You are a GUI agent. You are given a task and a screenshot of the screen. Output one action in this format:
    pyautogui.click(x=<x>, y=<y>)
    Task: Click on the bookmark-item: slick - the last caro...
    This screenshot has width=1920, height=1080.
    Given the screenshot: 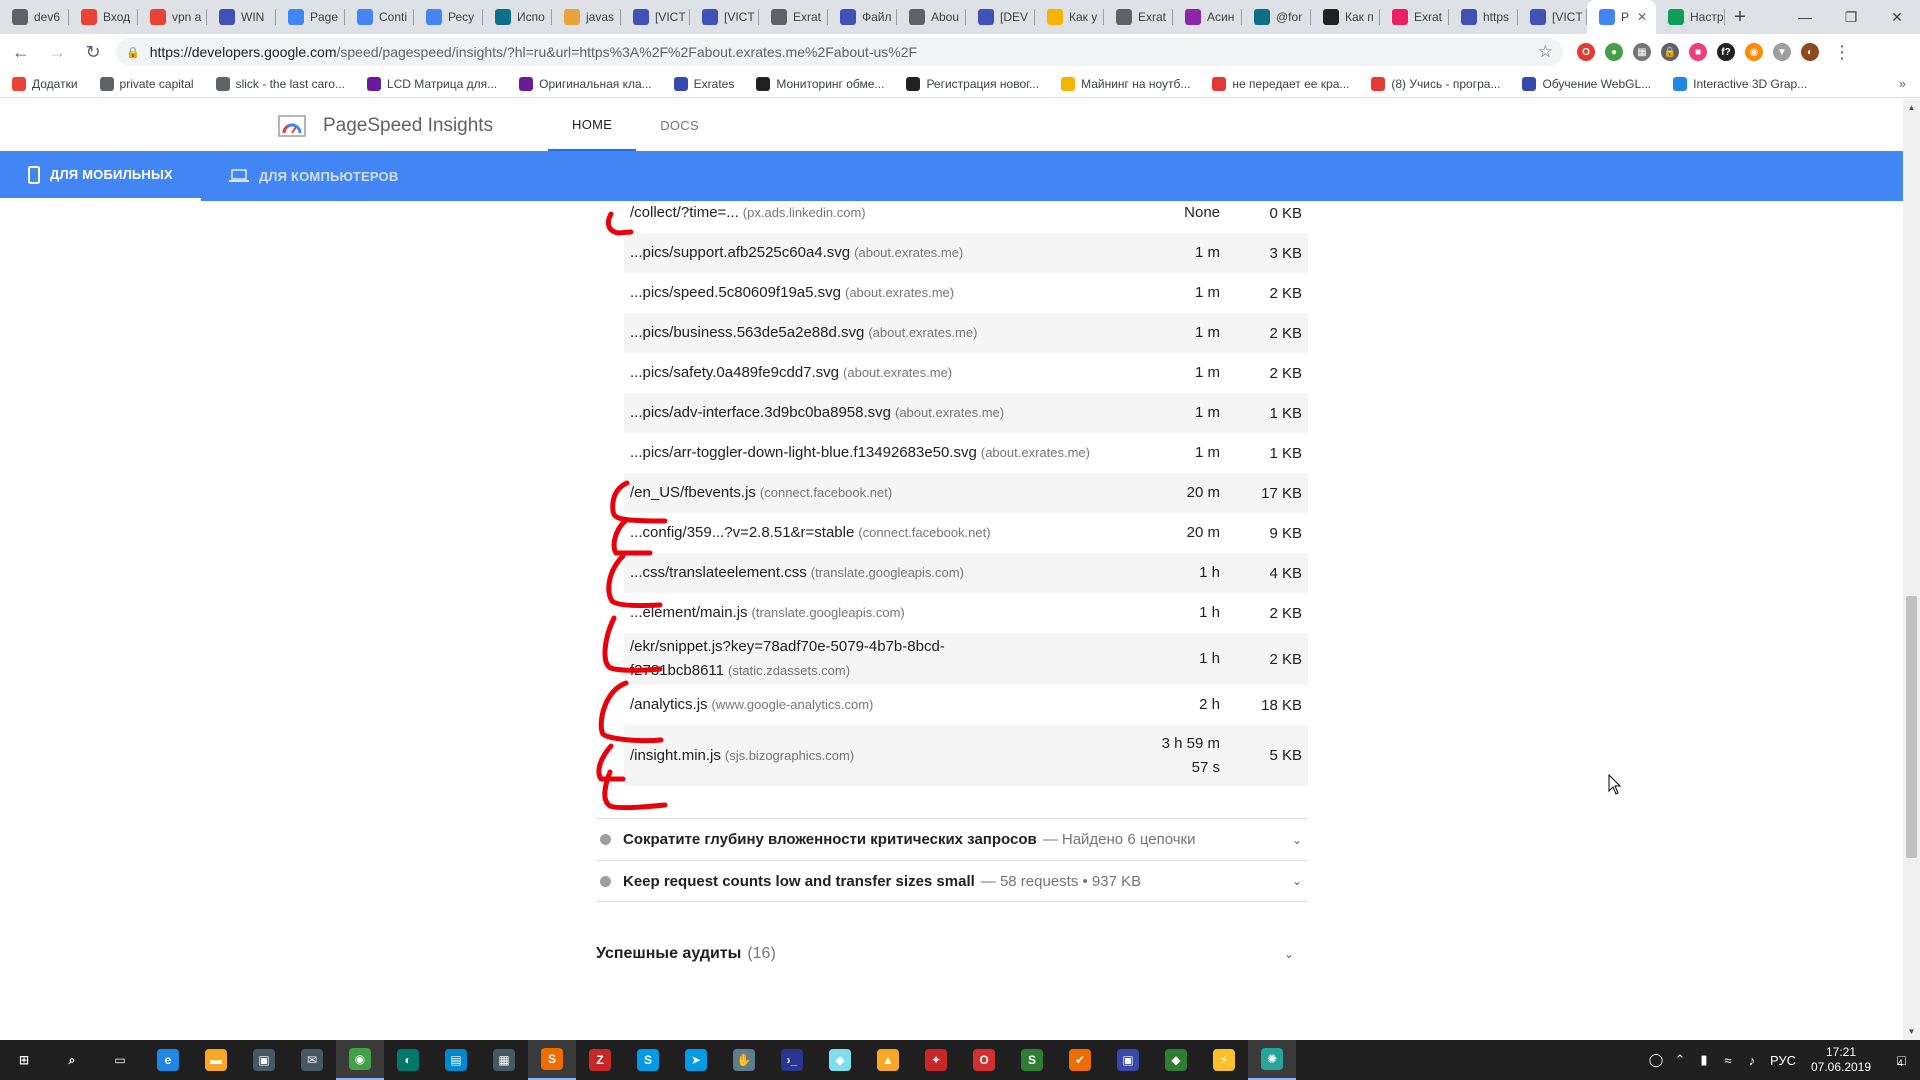 What is the action you would take?
    pyautogui.click(x=280, y=83)
    